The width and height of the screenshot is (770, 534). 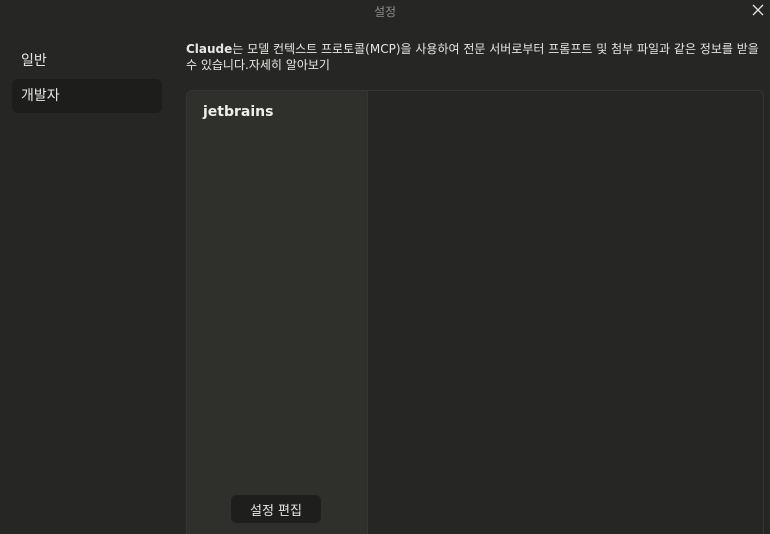 I want to click on brand-name: Claude, so click(x=209, y=49).